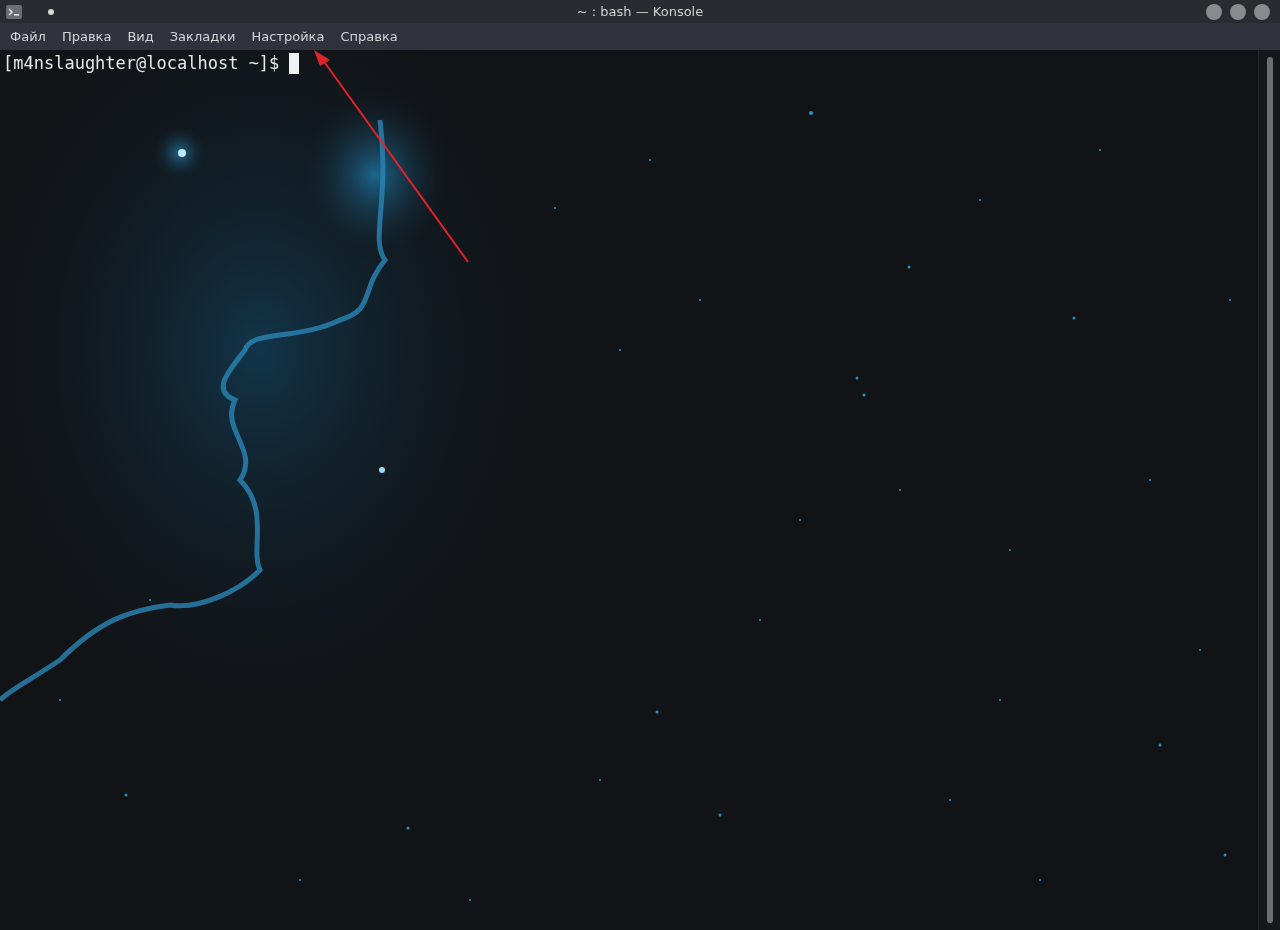 The width and height of the screenshot is (1280, 930). What do you see at coordinates (1214, 11) in the screenshot?
I see `minimize-button` at bounding box center [1214, 11].